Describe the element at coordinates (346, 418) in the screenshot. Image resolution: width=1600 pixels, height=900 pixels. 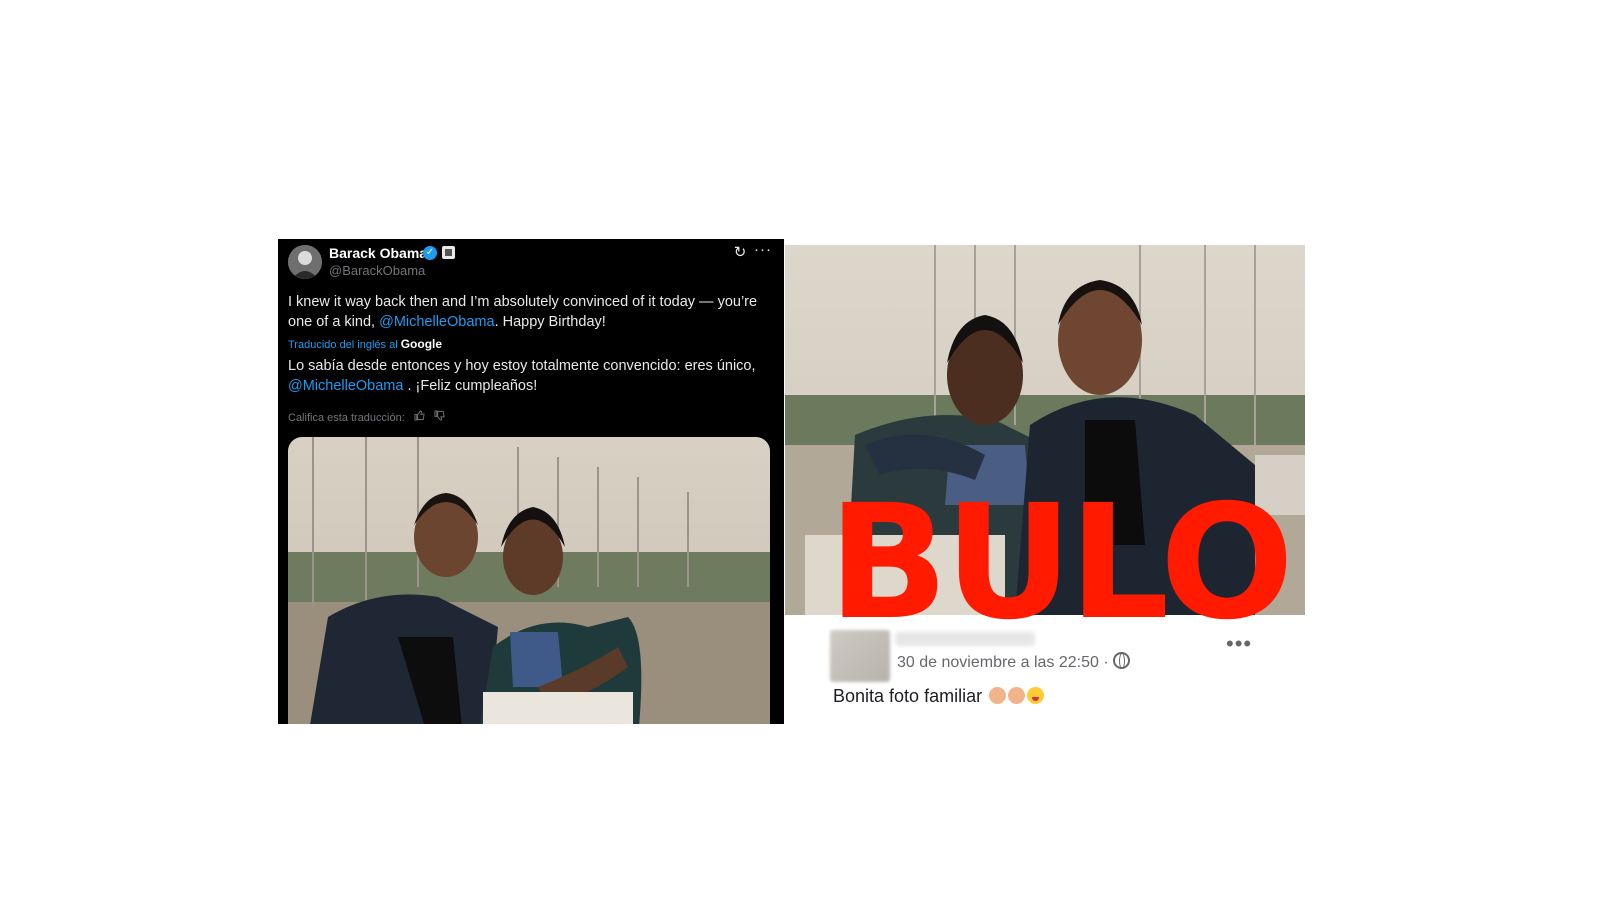
I see `rate-translation-label: Califica esta traducción:` at that location.